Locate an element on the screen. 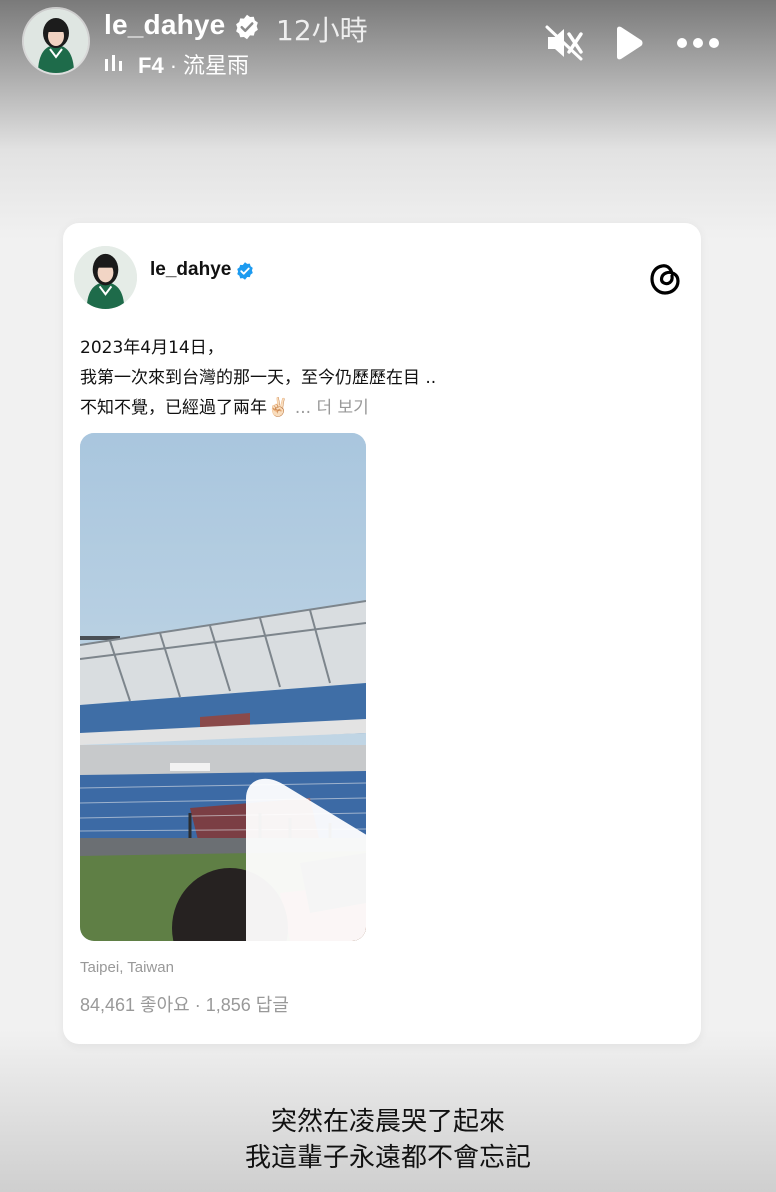 The width and height of the screenshot is (776, 1192). post-location: Taipei, Taiwan is located at coordinates (127, 967).